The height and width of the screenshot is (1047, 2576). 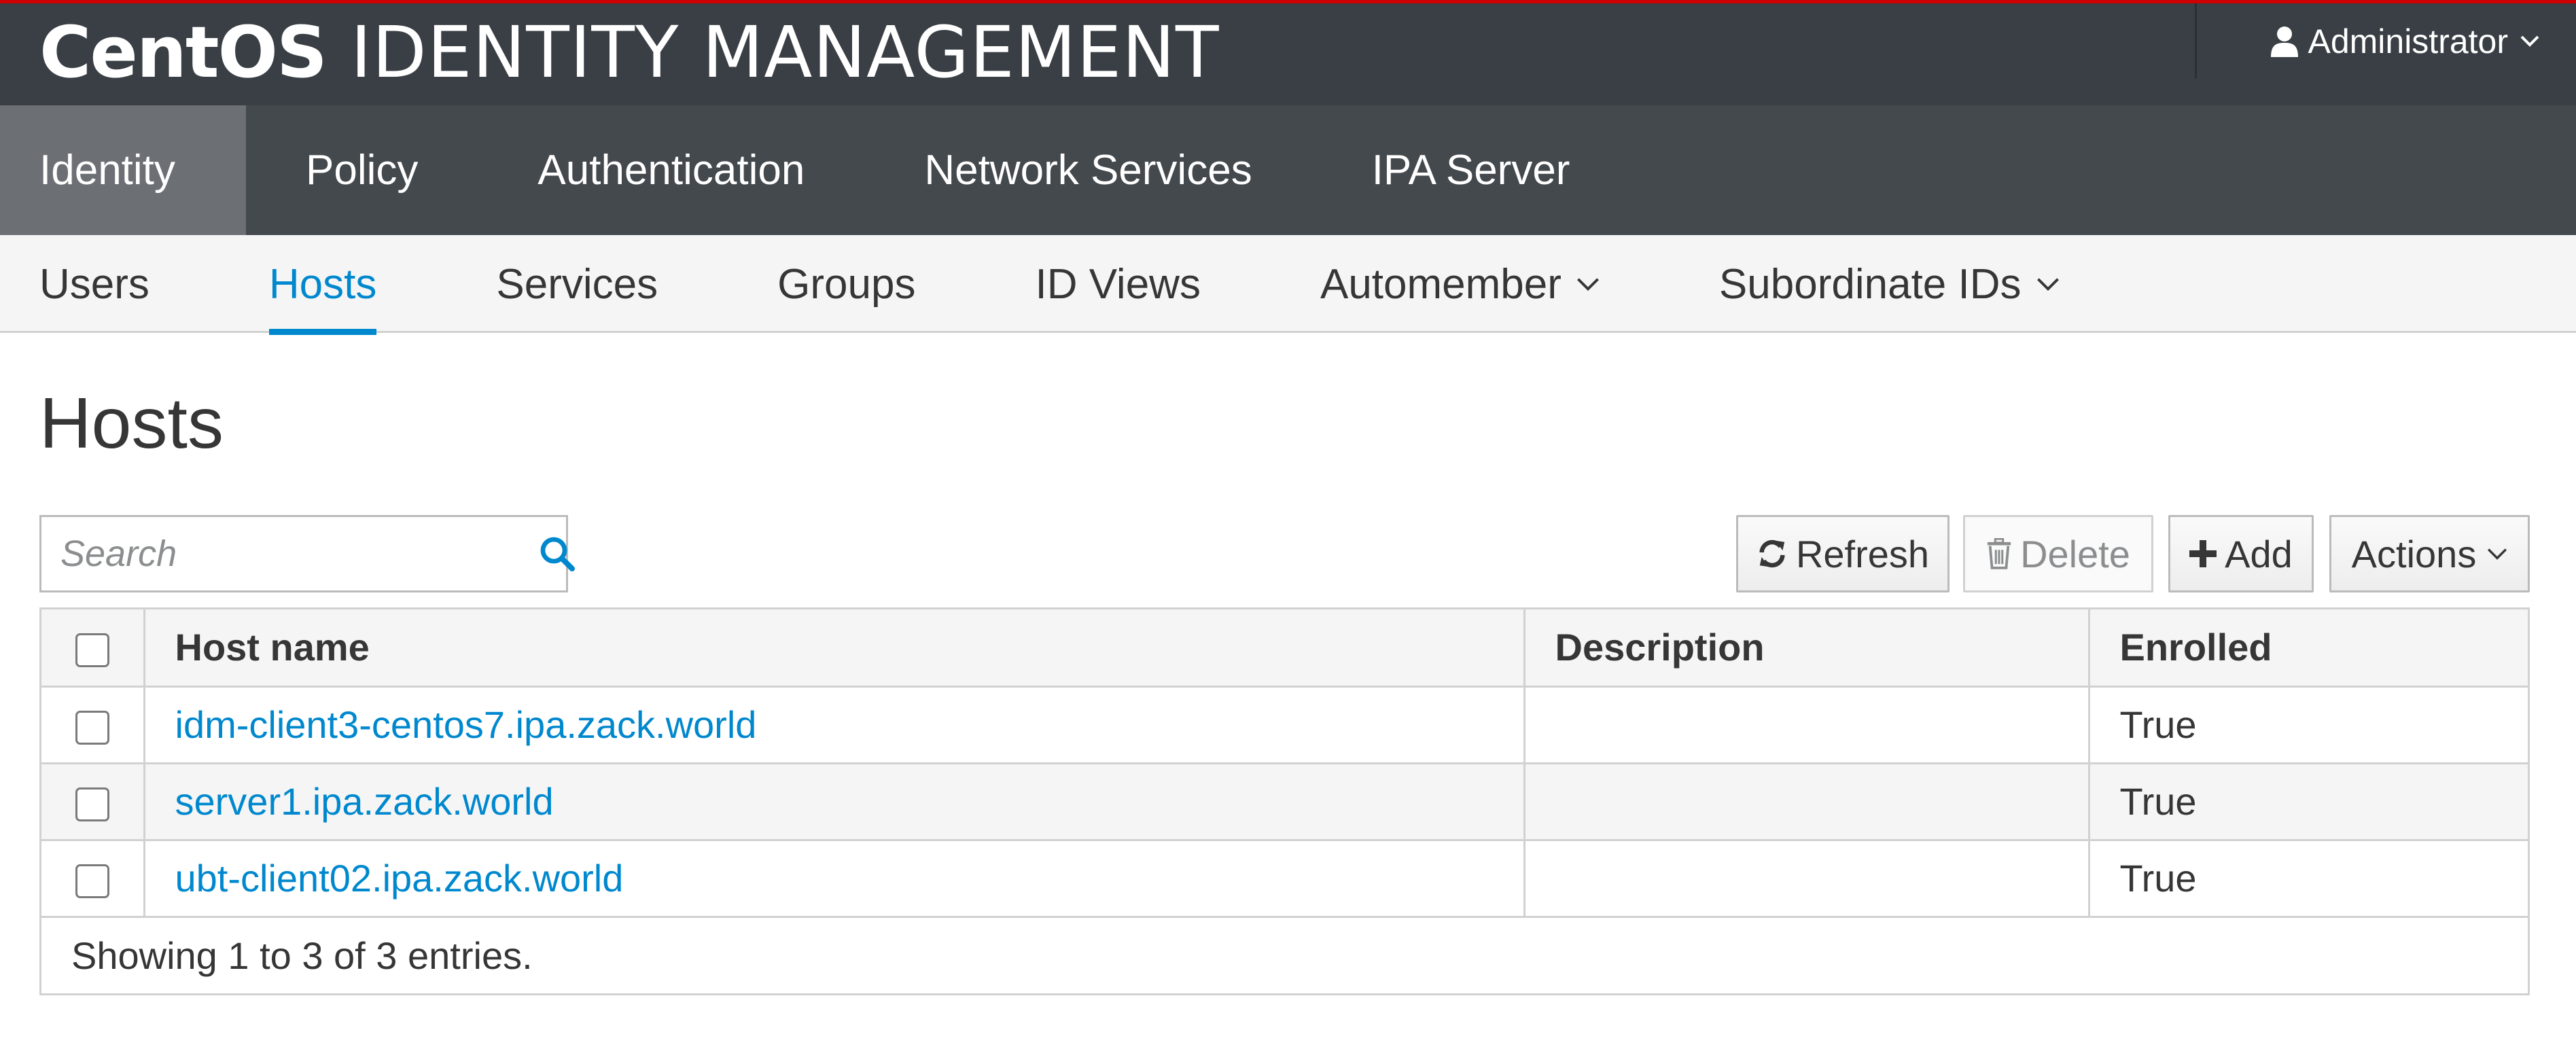 I want to click on secondary-nav-label: Automember, so click(x=1441, y=284).